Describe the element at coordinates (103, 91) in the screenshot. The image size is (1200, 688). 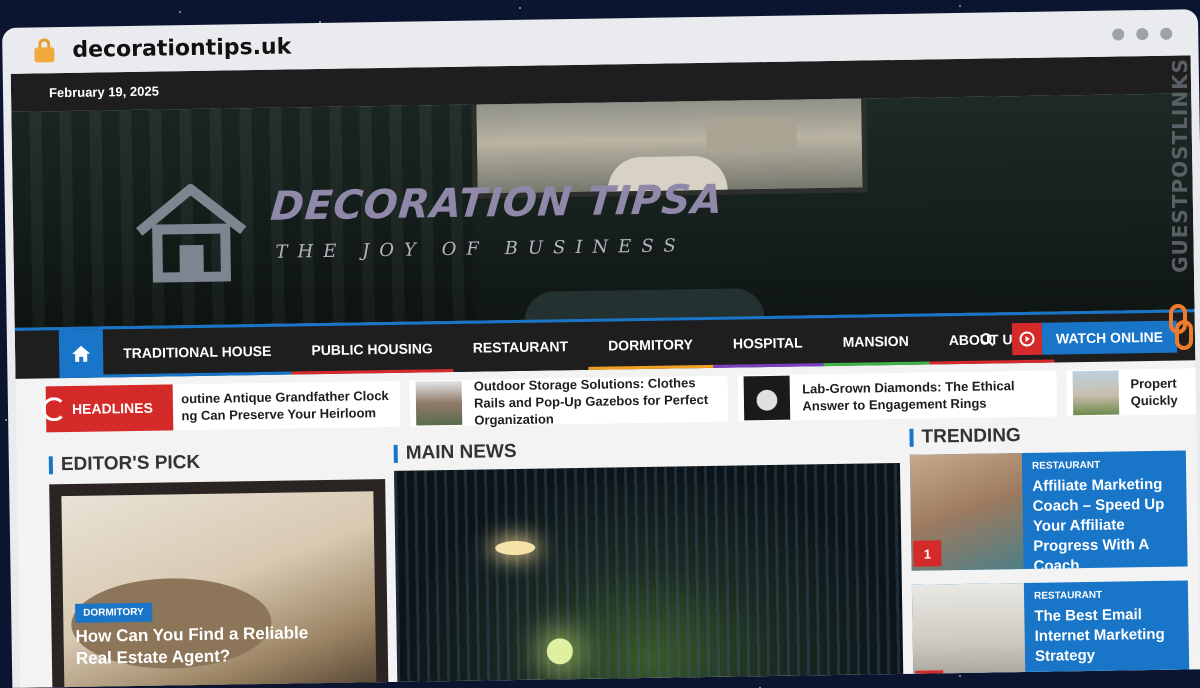
I see `current-date: February 19, 2025` at that location.